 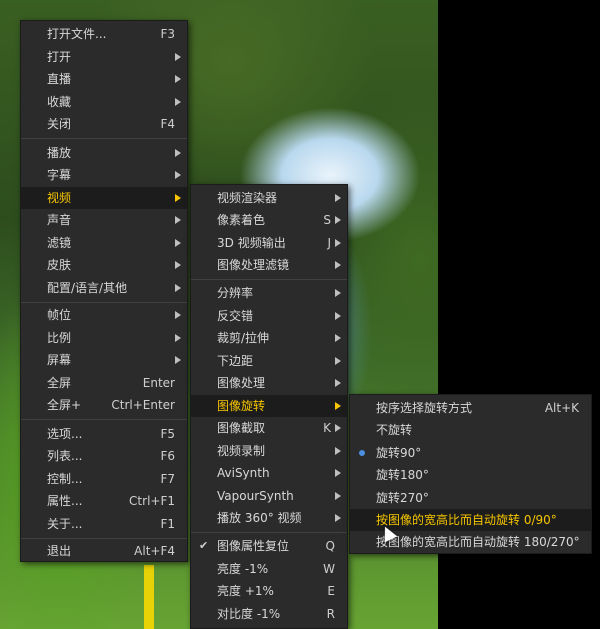 I want to click on menu-item-rotate-90: 旋转90°, so click(x=470, y=453).